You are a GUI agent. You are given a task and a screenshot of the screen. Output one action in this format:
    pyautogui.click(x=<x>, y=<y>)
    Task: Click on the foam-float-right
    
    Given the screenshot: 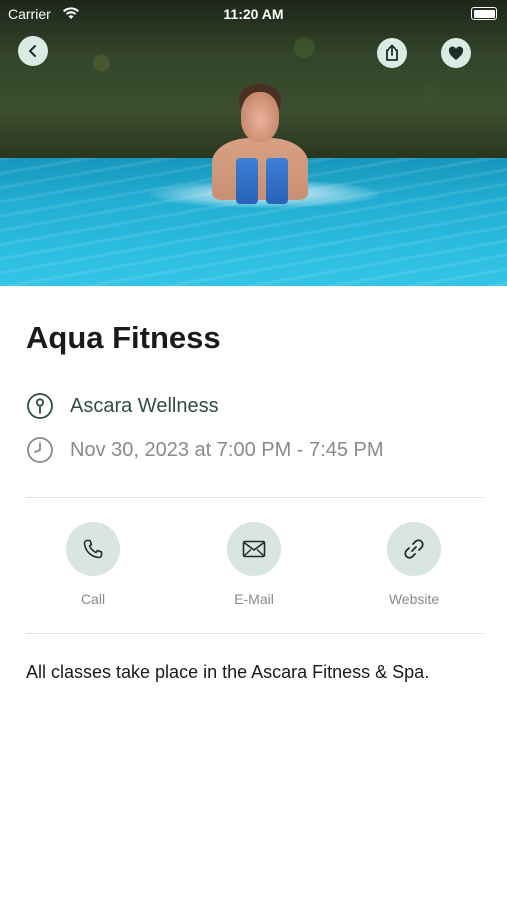 What is the action you would take?
    pyautogui.click(x=277, y=181)
    